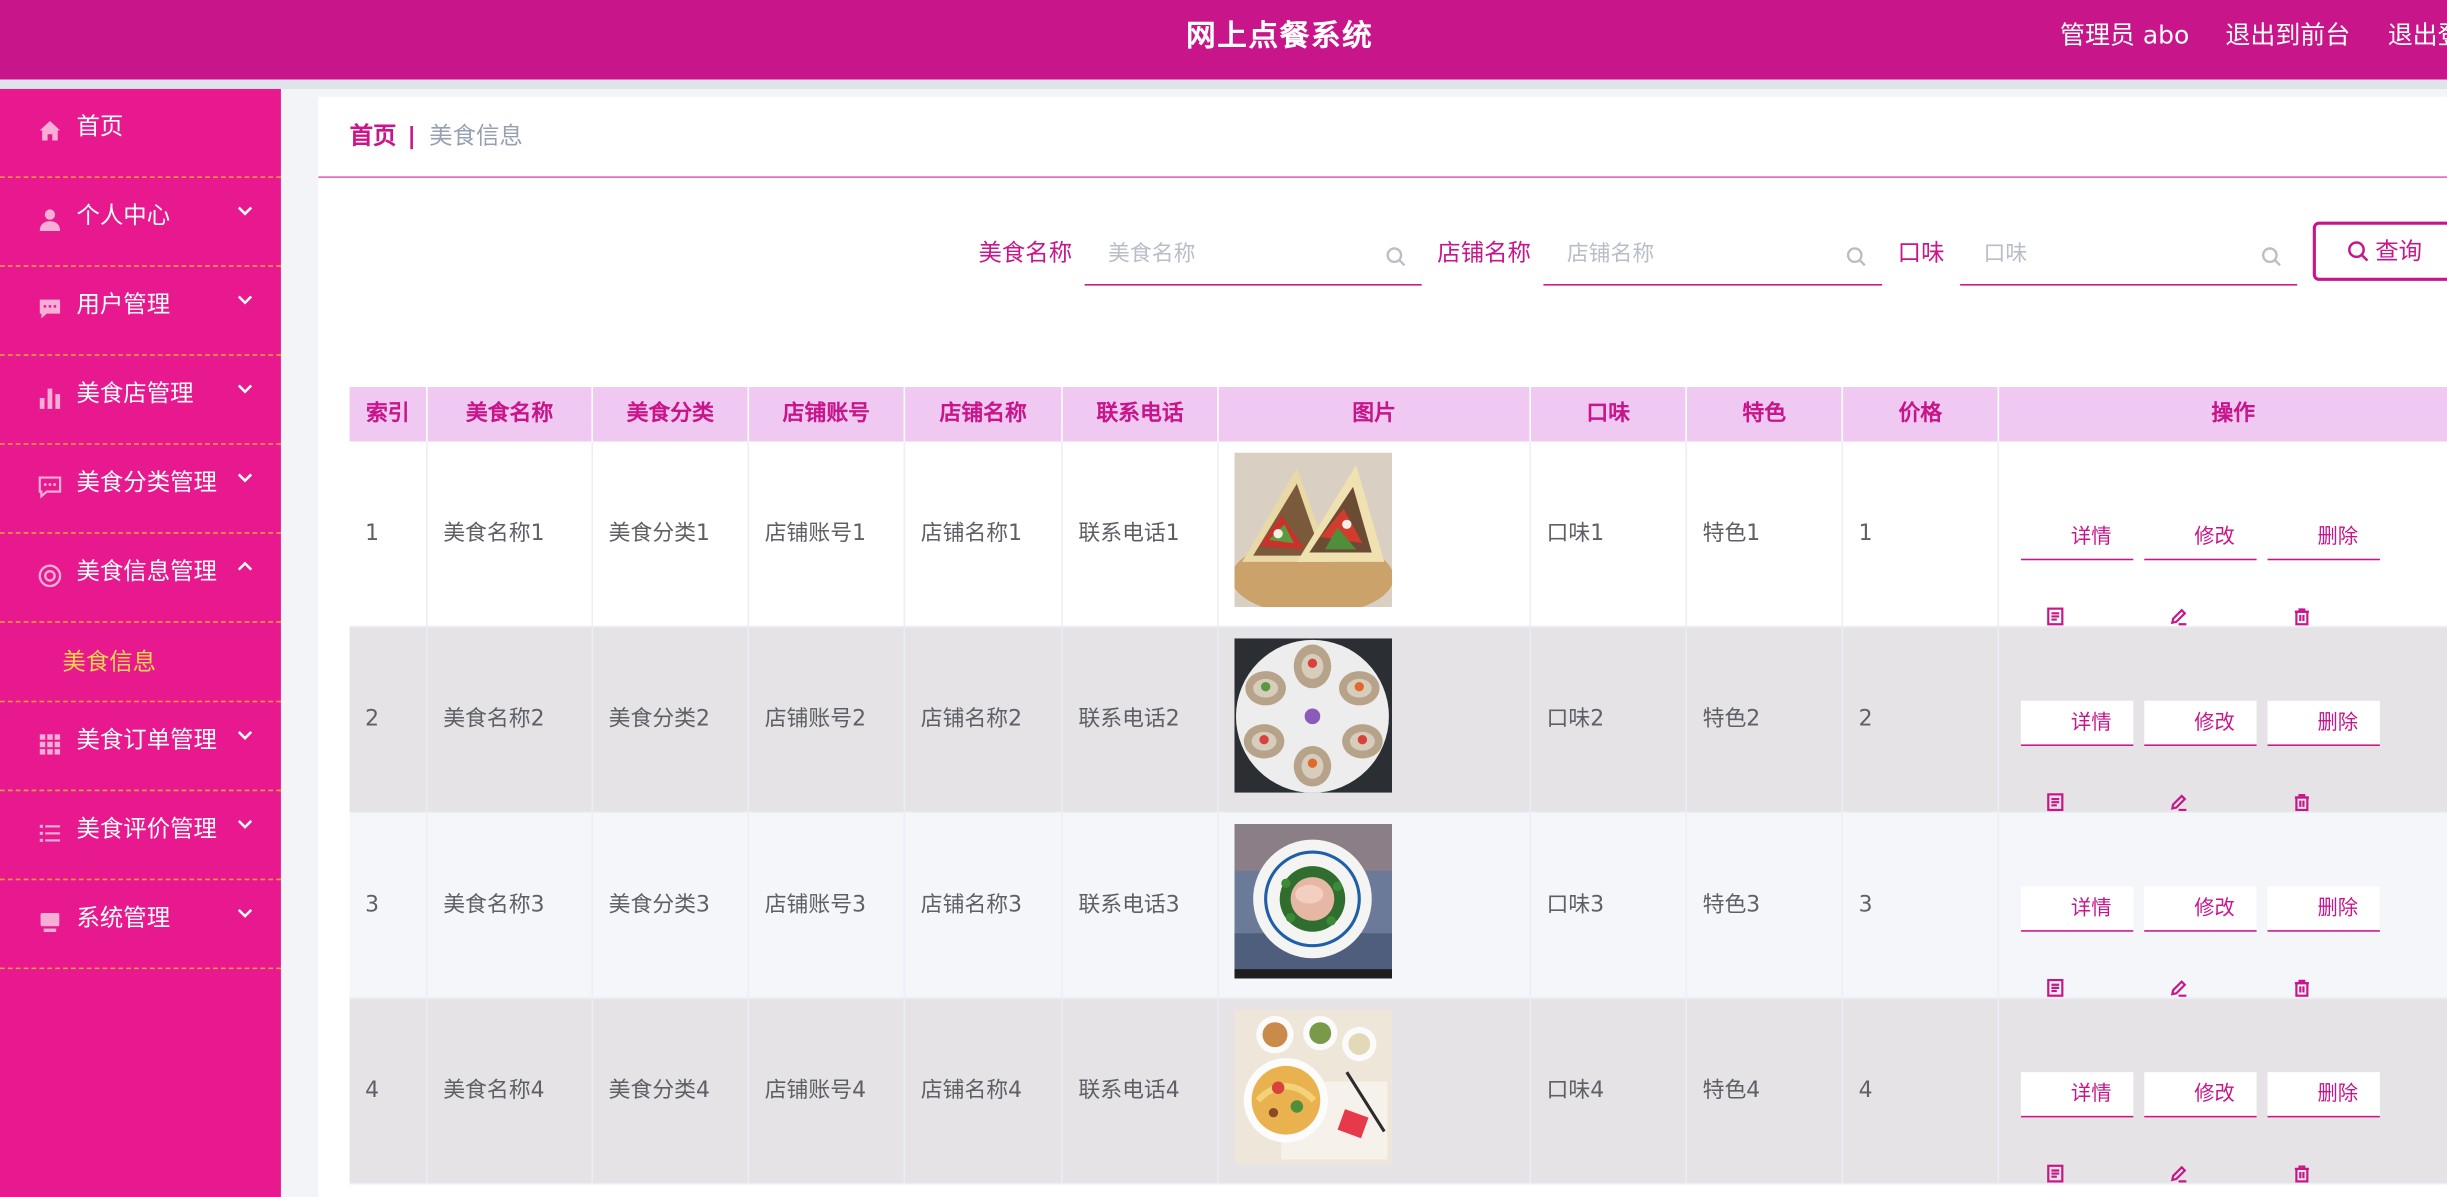 This screenshot has height=1197, width=2447. Describe the element at coordinates (1313, 901) in the screenshot. I see `food-thumbnail-plated-dish` at that location.